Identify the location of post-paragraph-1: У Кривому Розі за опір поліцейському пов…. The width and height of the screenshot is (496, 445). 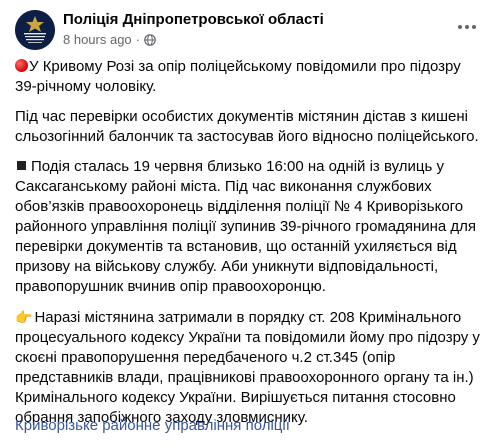
(250, 77).